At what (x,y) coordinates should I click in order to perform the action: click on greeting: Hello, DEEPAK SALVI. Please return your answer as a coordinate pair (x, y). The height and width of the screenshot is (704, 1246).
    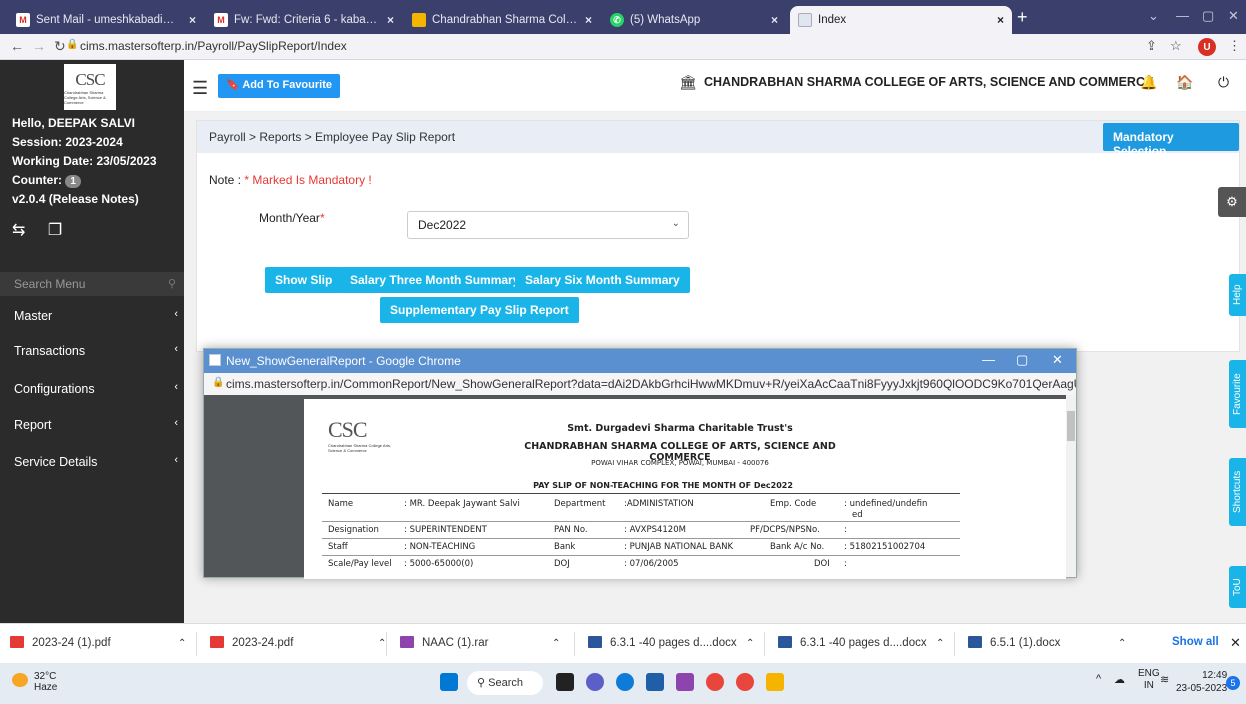
    Looking at the image, I should click on (73, 123).